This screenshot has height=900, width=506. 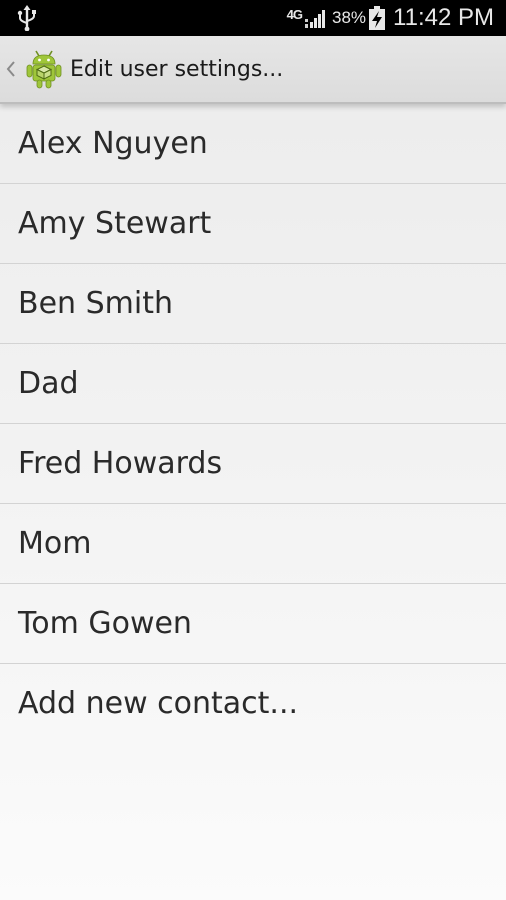 What do you see at coordinates (253, 304) in the screenshot?
I see `contact-item: Ben Smith` at bounding box center [253, 304].